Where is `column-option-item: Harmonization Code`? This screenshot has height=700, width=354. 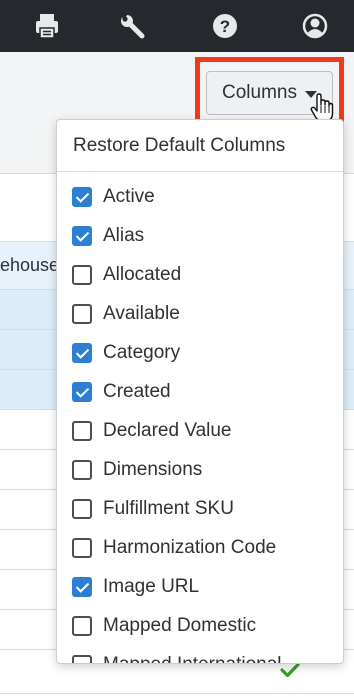 column-option-item: Harmonization Code is located at coordinates (200, 547).